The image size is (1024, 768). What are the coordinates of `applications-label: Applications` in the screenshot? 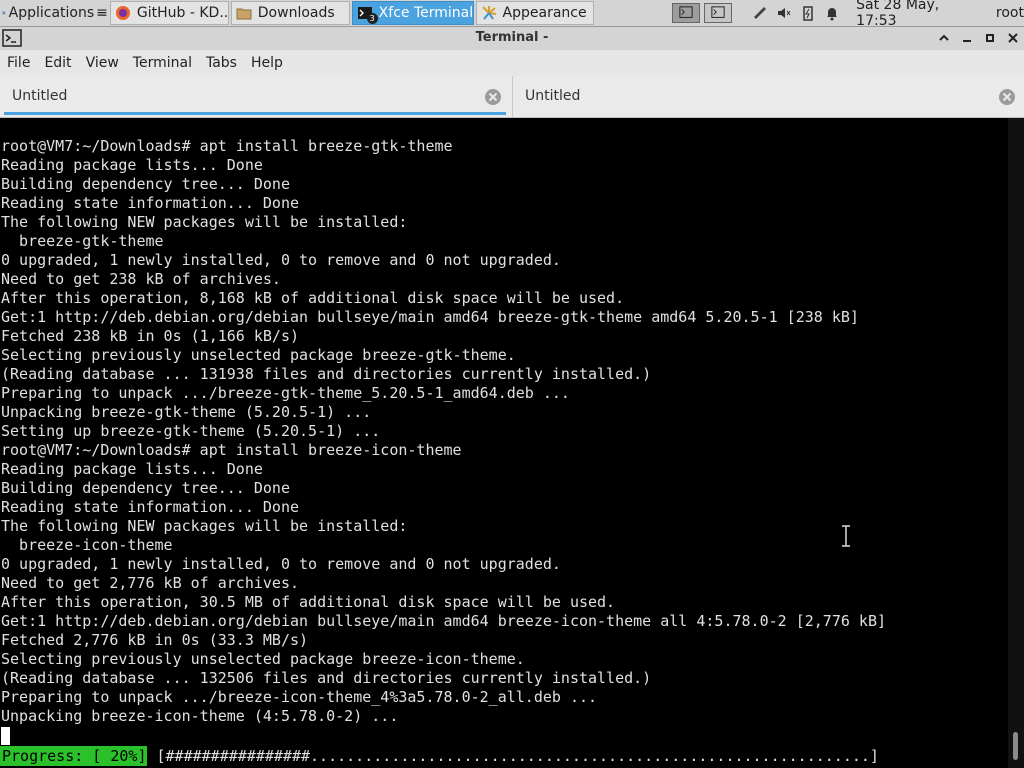 It's located at (51, 13).